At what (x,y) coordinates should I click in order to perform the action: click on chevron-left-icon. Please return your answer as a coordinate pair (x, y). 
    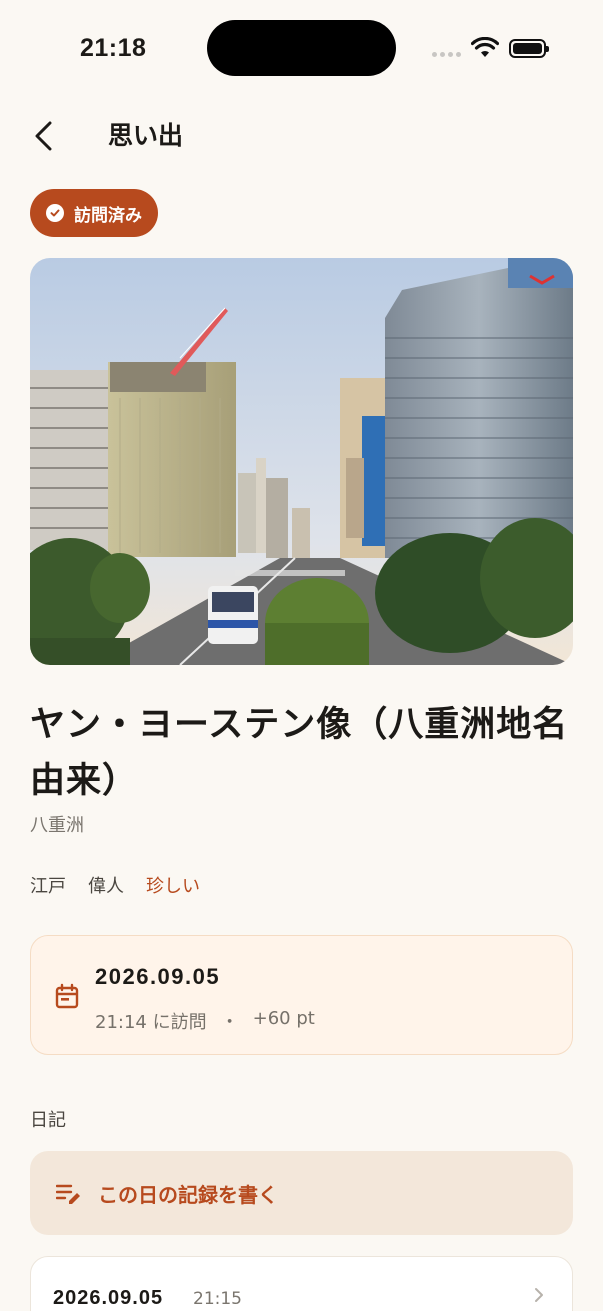
    Looking at the image, I should click on (43, 136).